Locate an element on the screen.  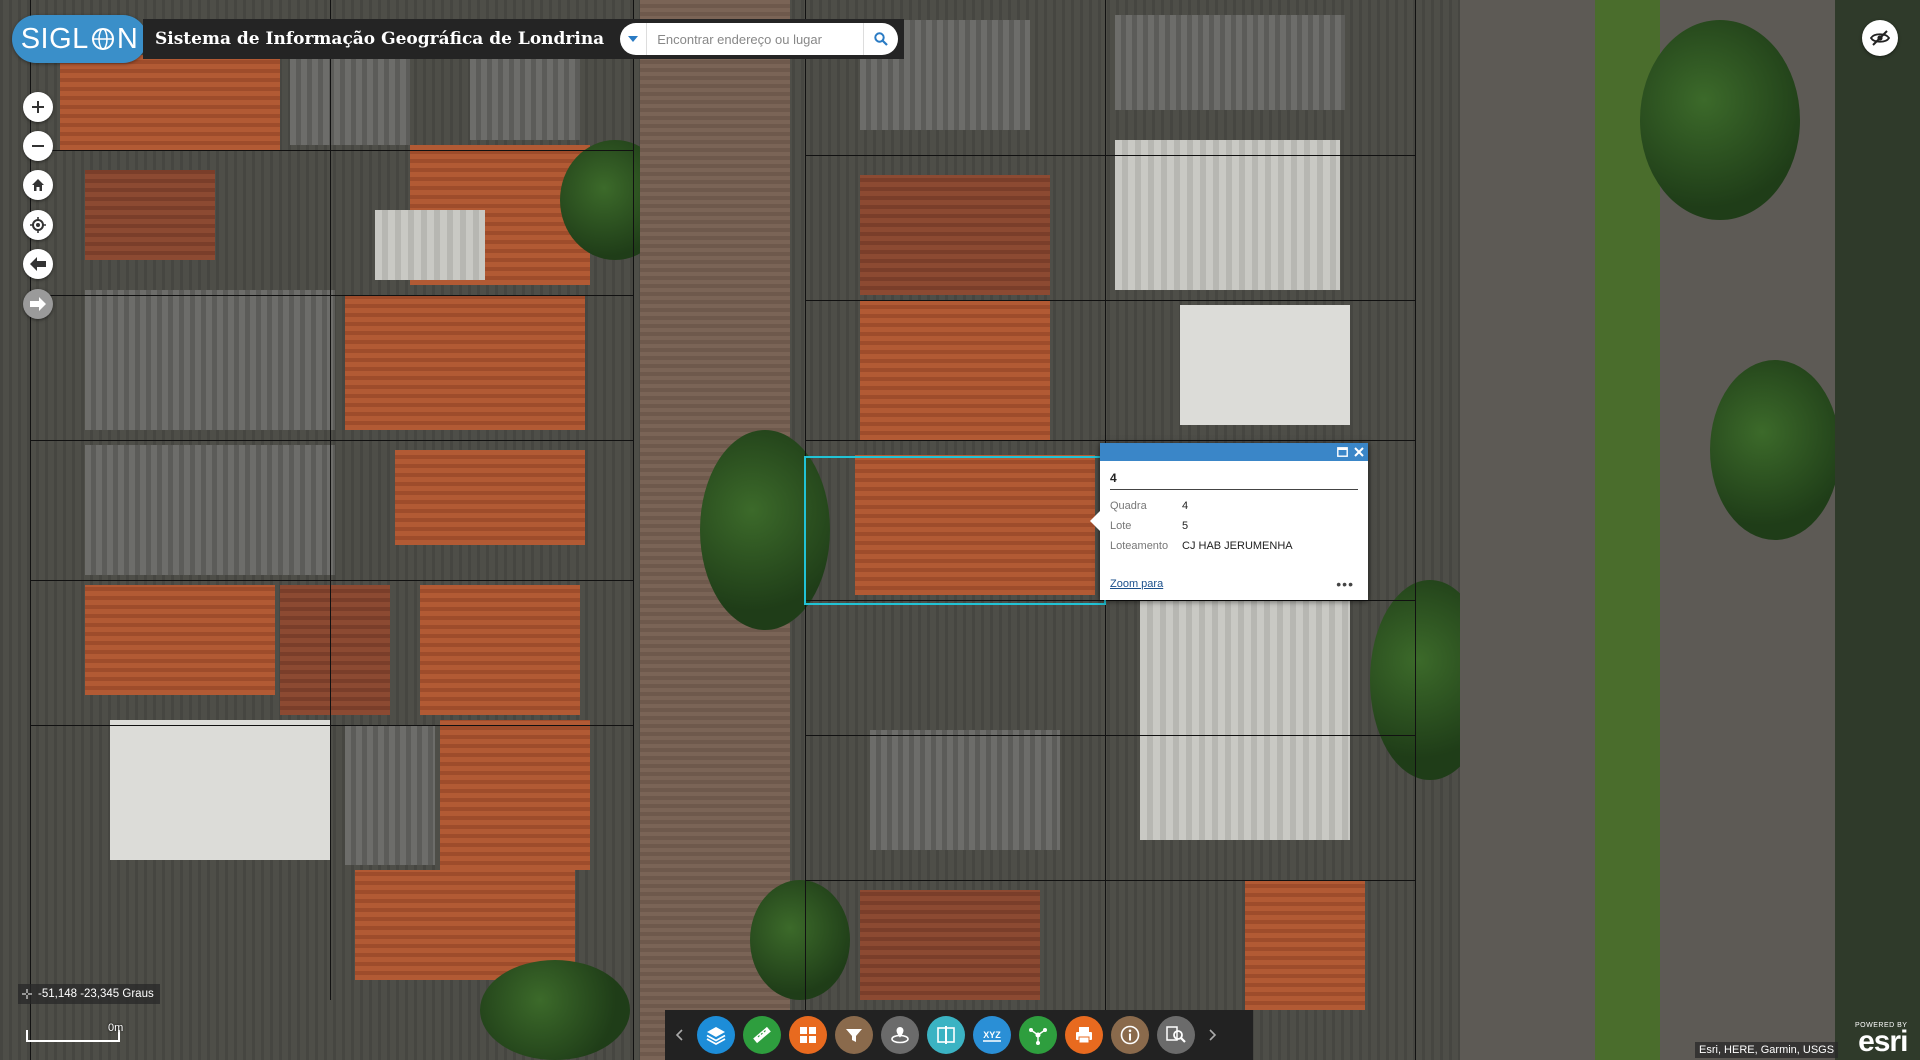
esri-brand: esri is located at coordinates (1883, 1041).